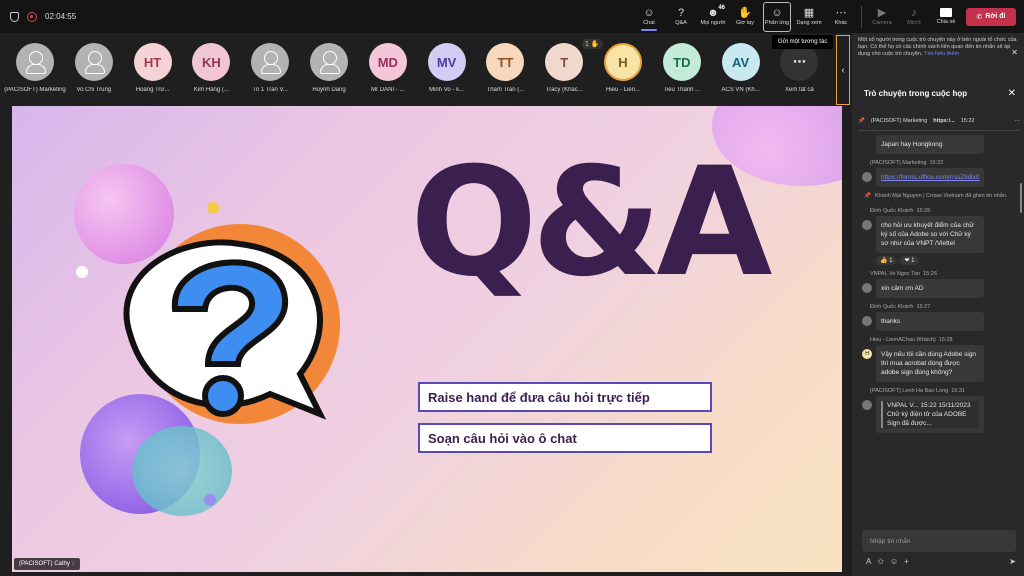  What do you see at coordinates (809, 13) in the screenshot?
I see `grid-icon: ▦` at bounding box center [809, 13].